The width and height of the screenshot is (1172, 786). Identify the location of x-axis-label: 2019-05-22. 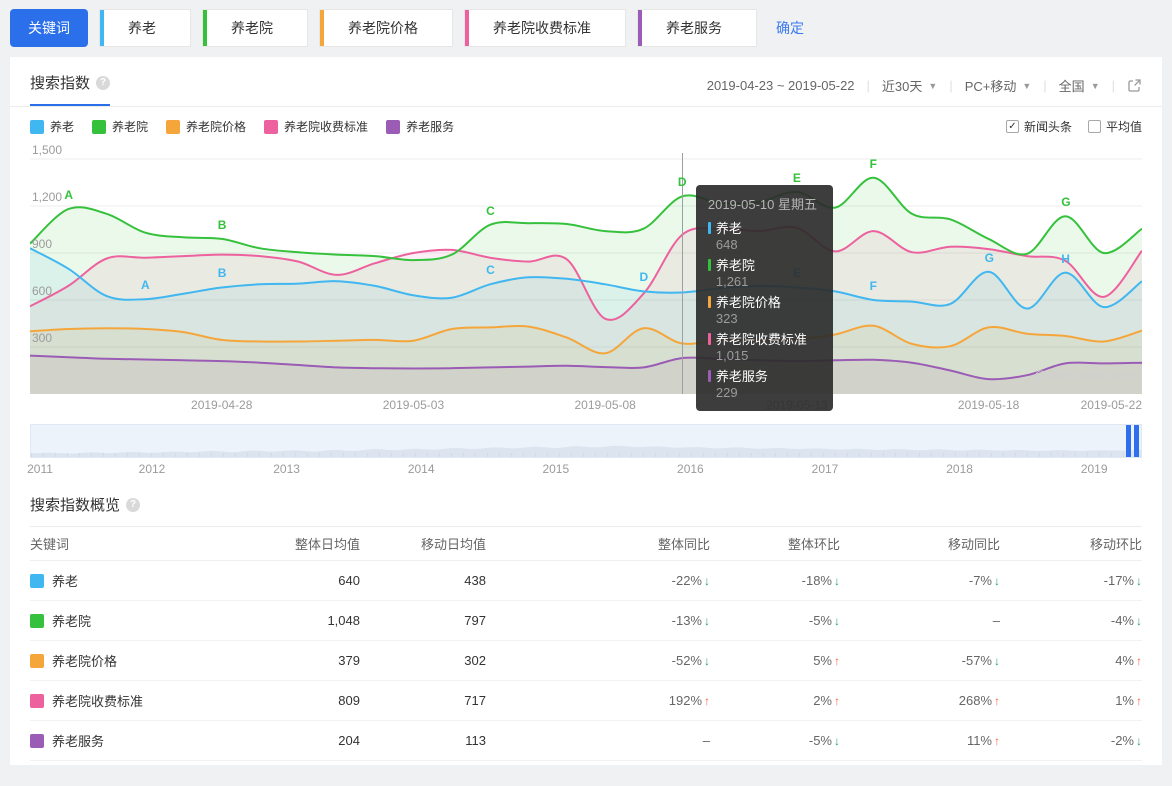
(1111, 405).